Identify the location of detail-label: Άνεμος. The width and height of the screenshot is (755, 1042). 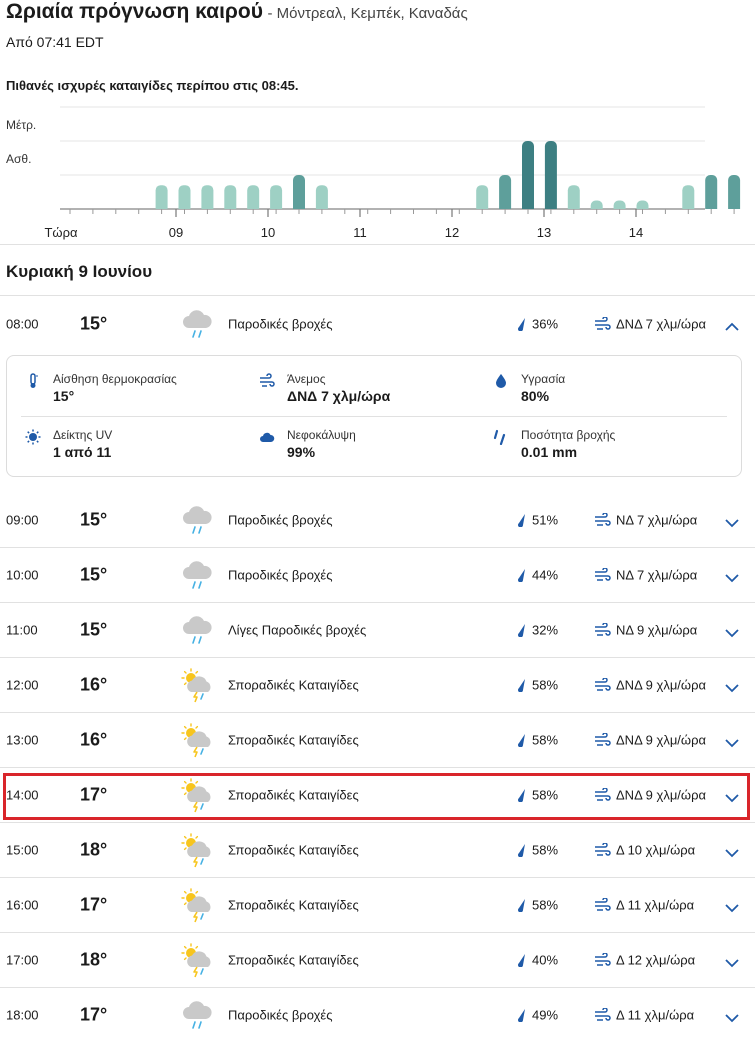
(306, 379).